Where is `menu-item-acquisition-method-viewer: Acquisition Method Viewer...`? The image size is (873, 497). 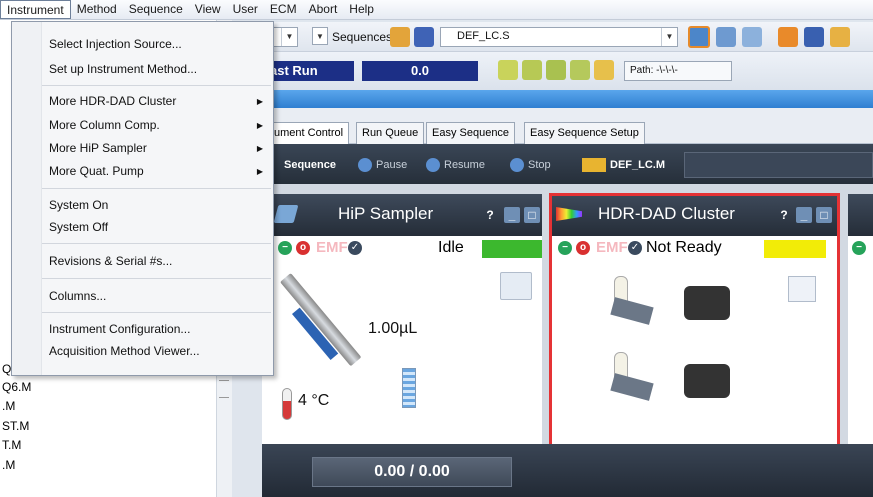
menu-item-acquisition-method-viewer: Acquisition Method Viewer... is located at coordinates (124, 351).